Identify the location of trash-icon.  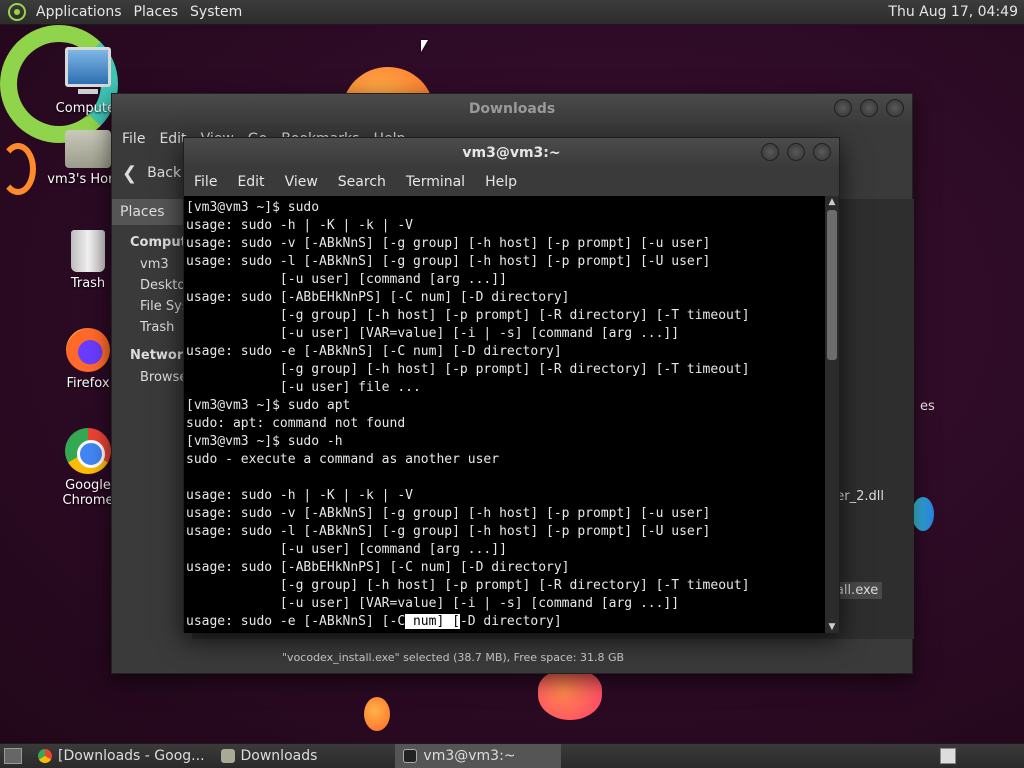
(88, 251).